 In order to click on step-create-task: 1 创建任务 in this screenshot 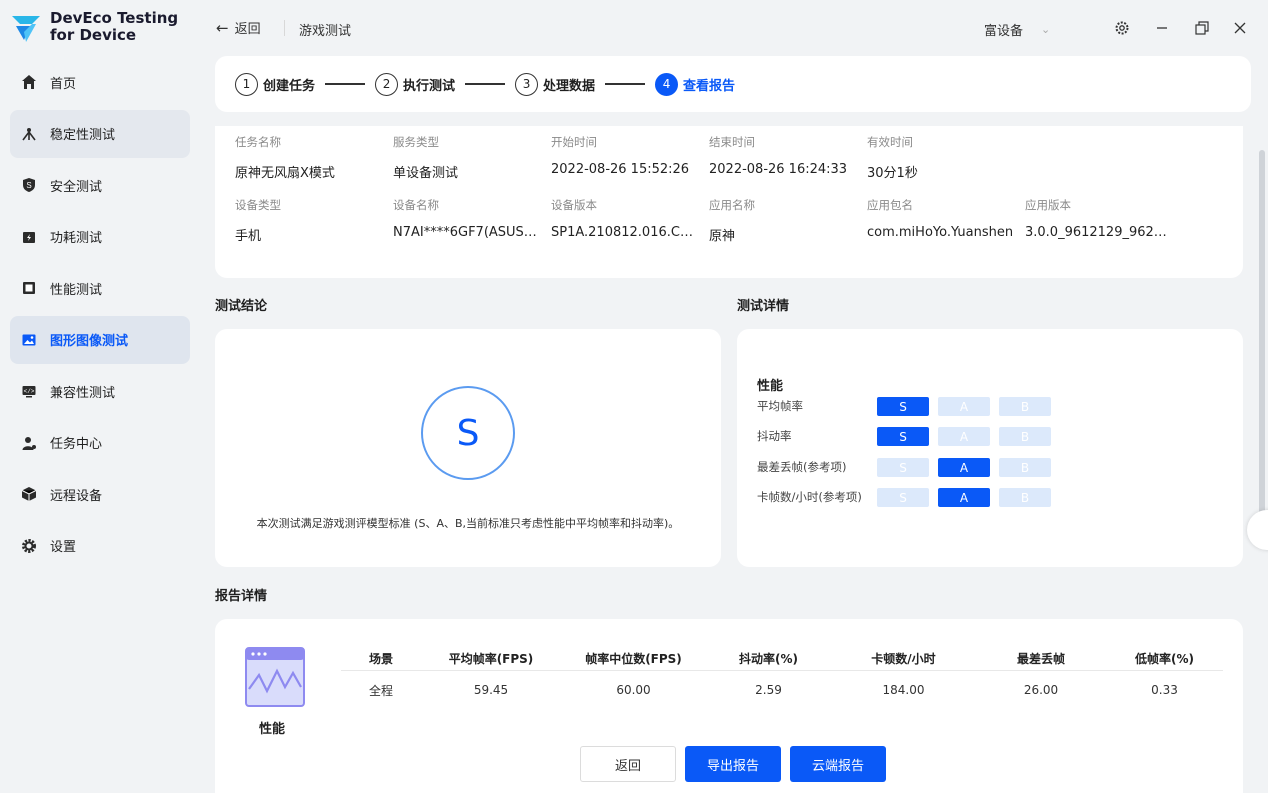, I will do `click(275, 84)`.